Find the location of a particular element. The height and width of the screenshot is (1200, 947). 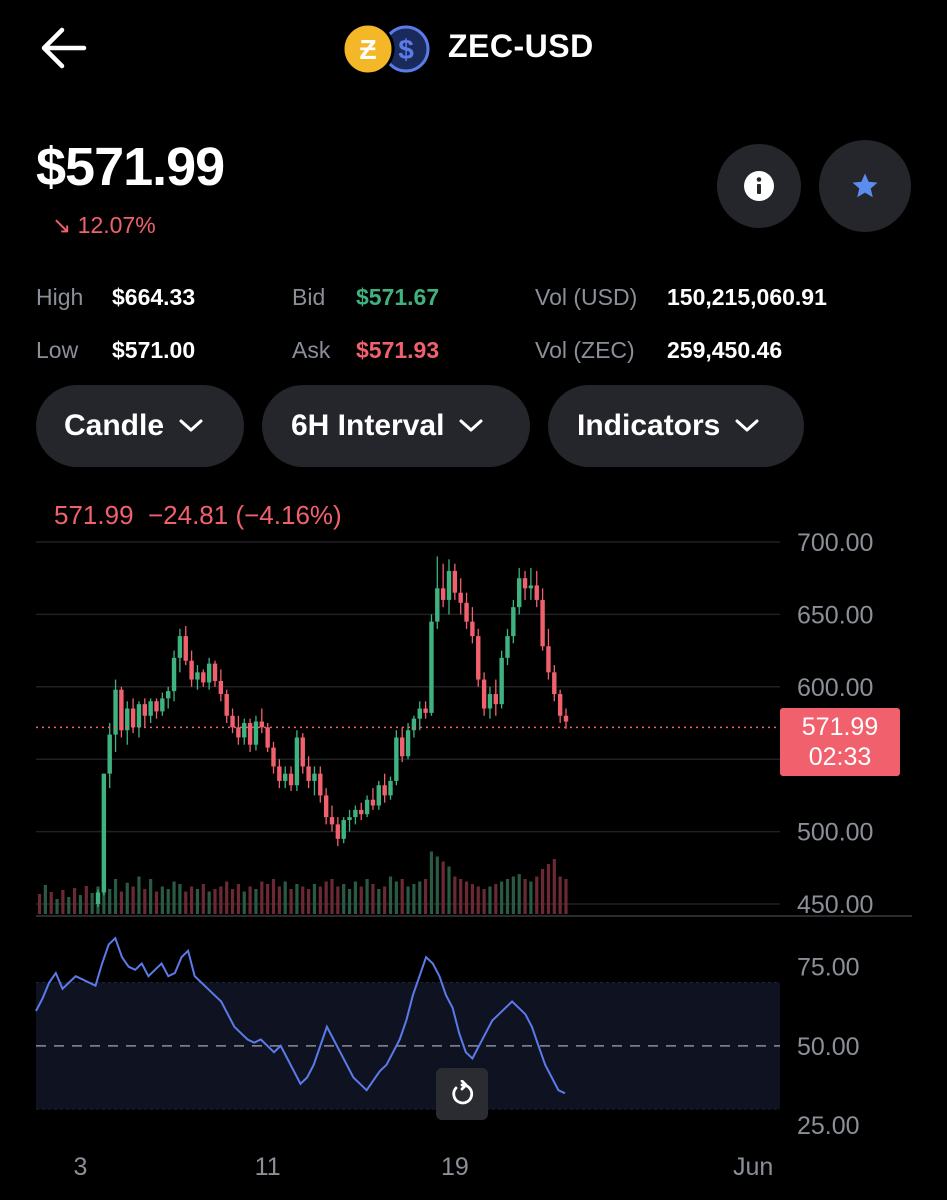

reset-chart-button is located at coordinates (462, 1094).